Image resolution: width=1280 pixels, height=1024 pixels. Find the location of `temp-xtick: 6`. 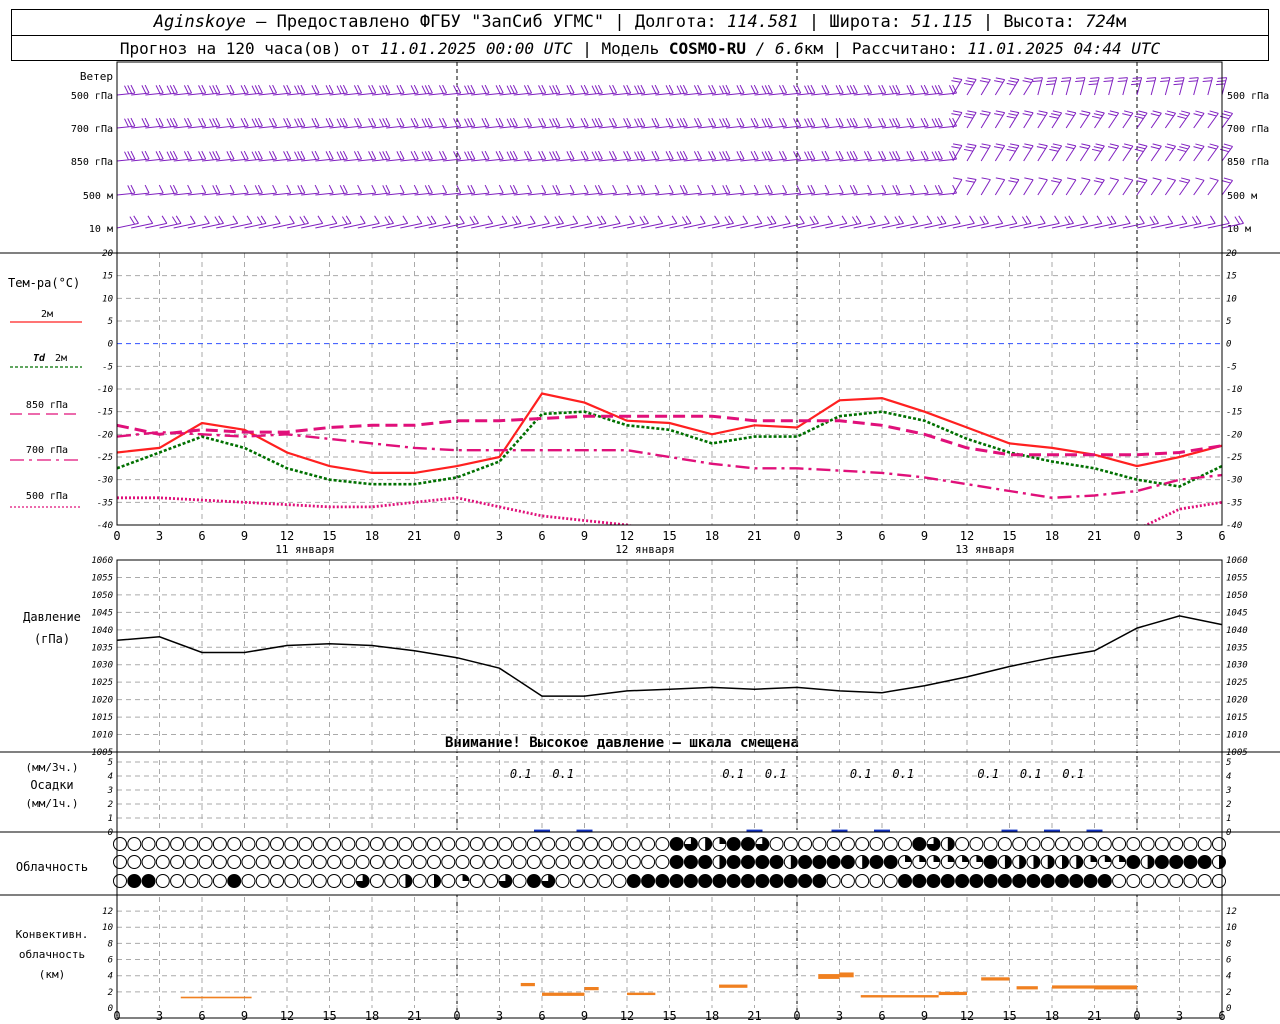

temp-xtick: 6 is located at coordinates (541, 536).